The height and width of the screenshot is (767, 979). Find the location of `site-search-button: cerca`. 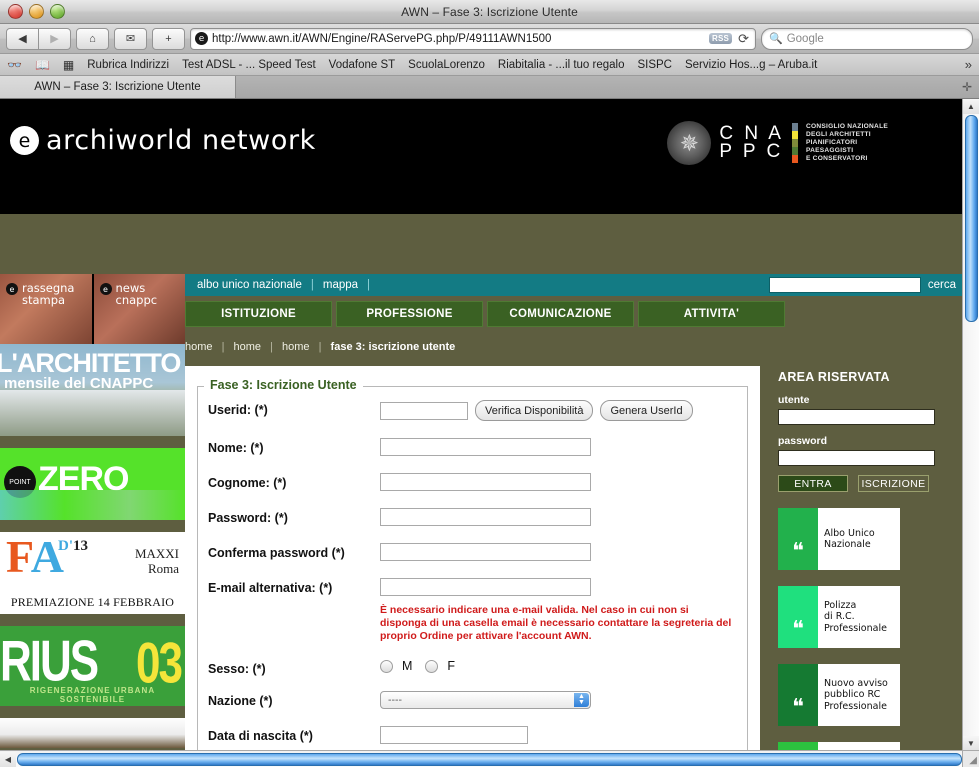

site-search-button: cerca is located at coordinates (942, 285).